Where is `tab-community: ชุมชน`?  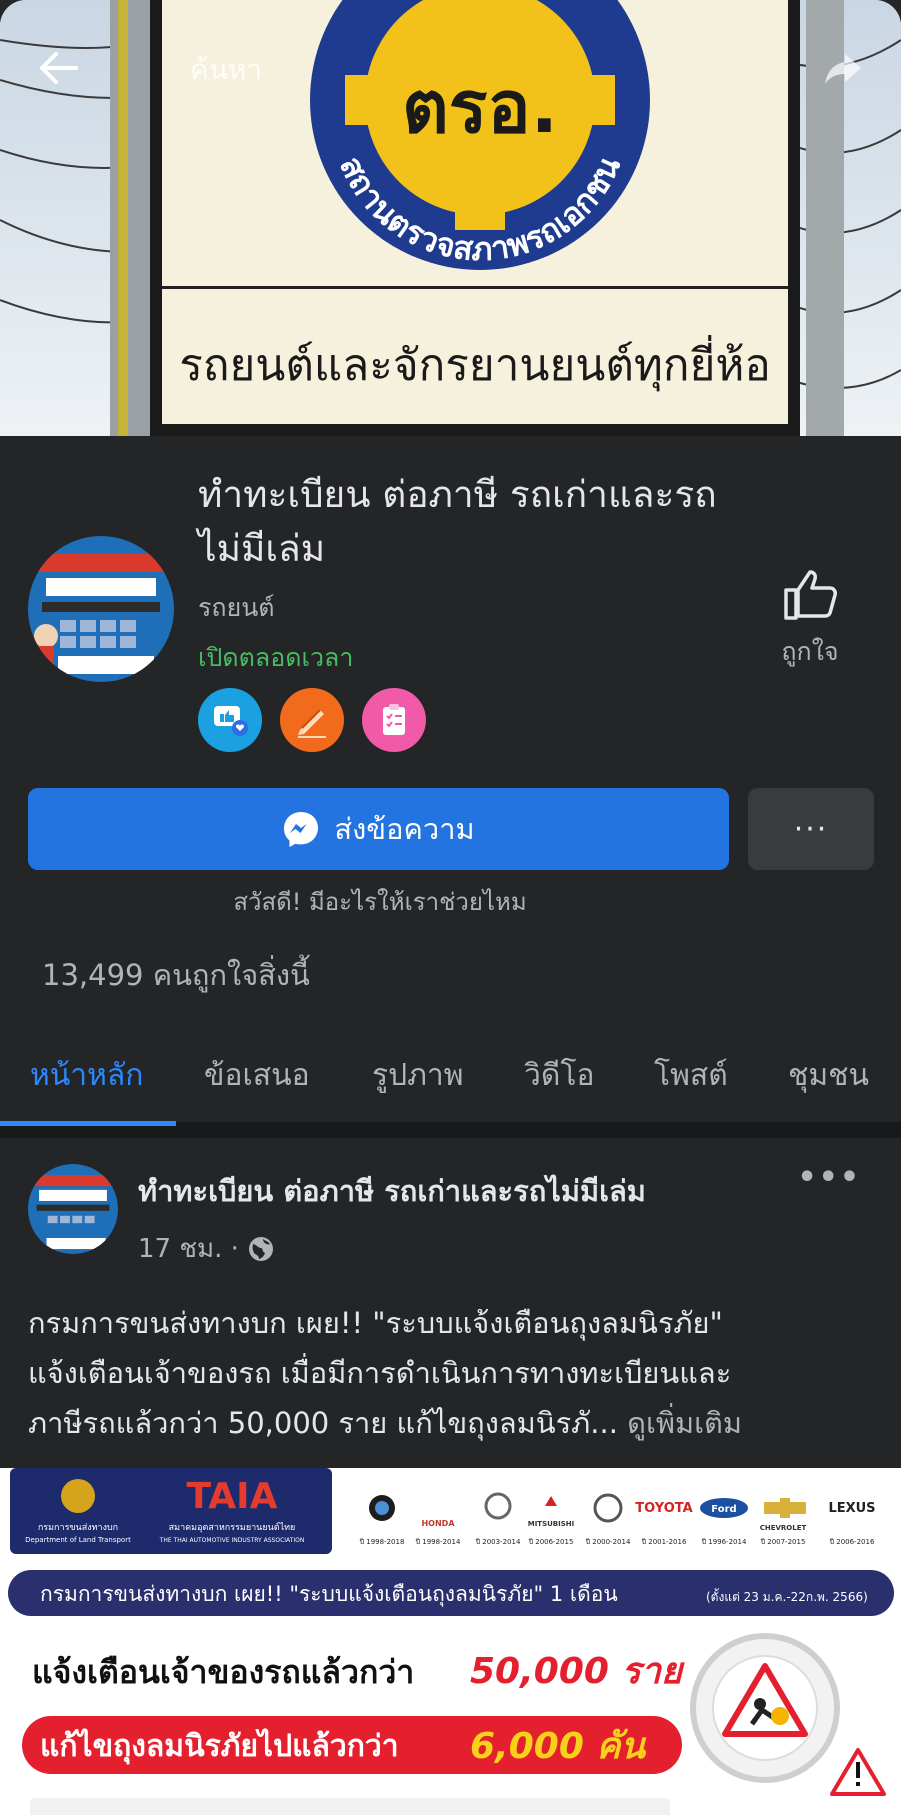
tab-community: ชุมชน is located at coordinates (828, 1075).